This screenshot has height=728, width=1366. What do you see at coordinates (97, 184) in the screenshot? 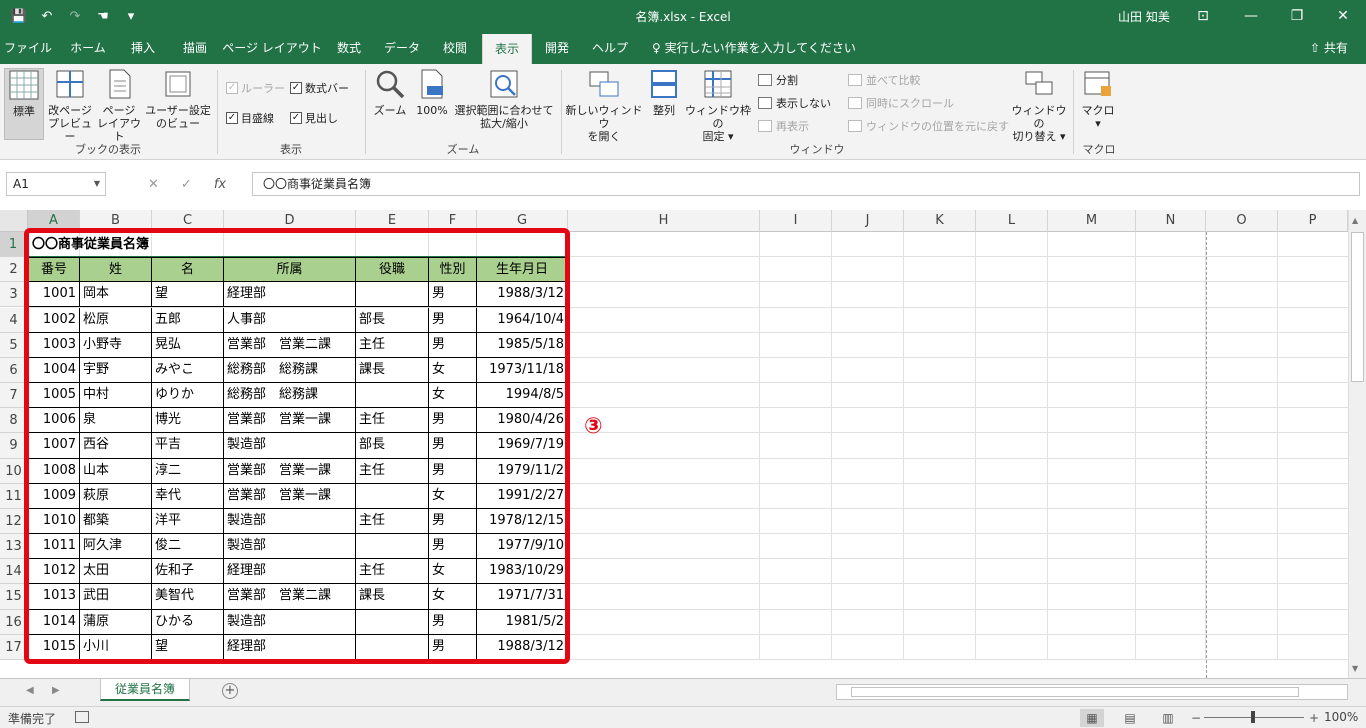
I see `chevron-down-icon: ▼` at bounding box center [97, 184].